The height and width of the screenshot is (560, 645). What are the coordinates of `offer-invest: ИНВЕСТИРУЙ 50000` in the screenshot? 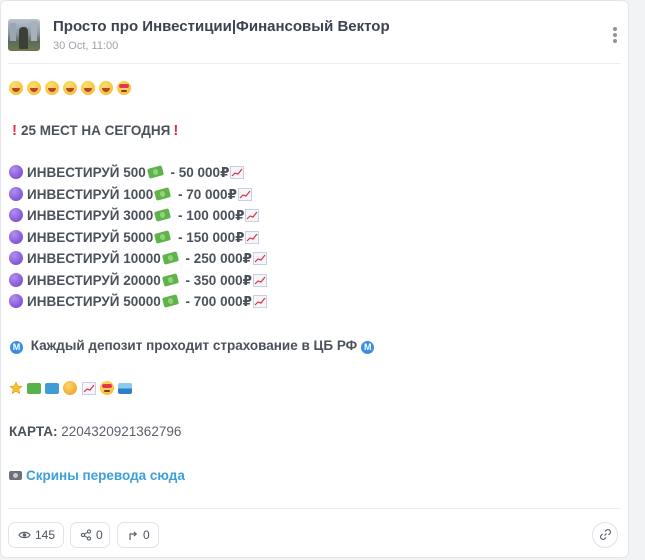 It's located at (94, 301).